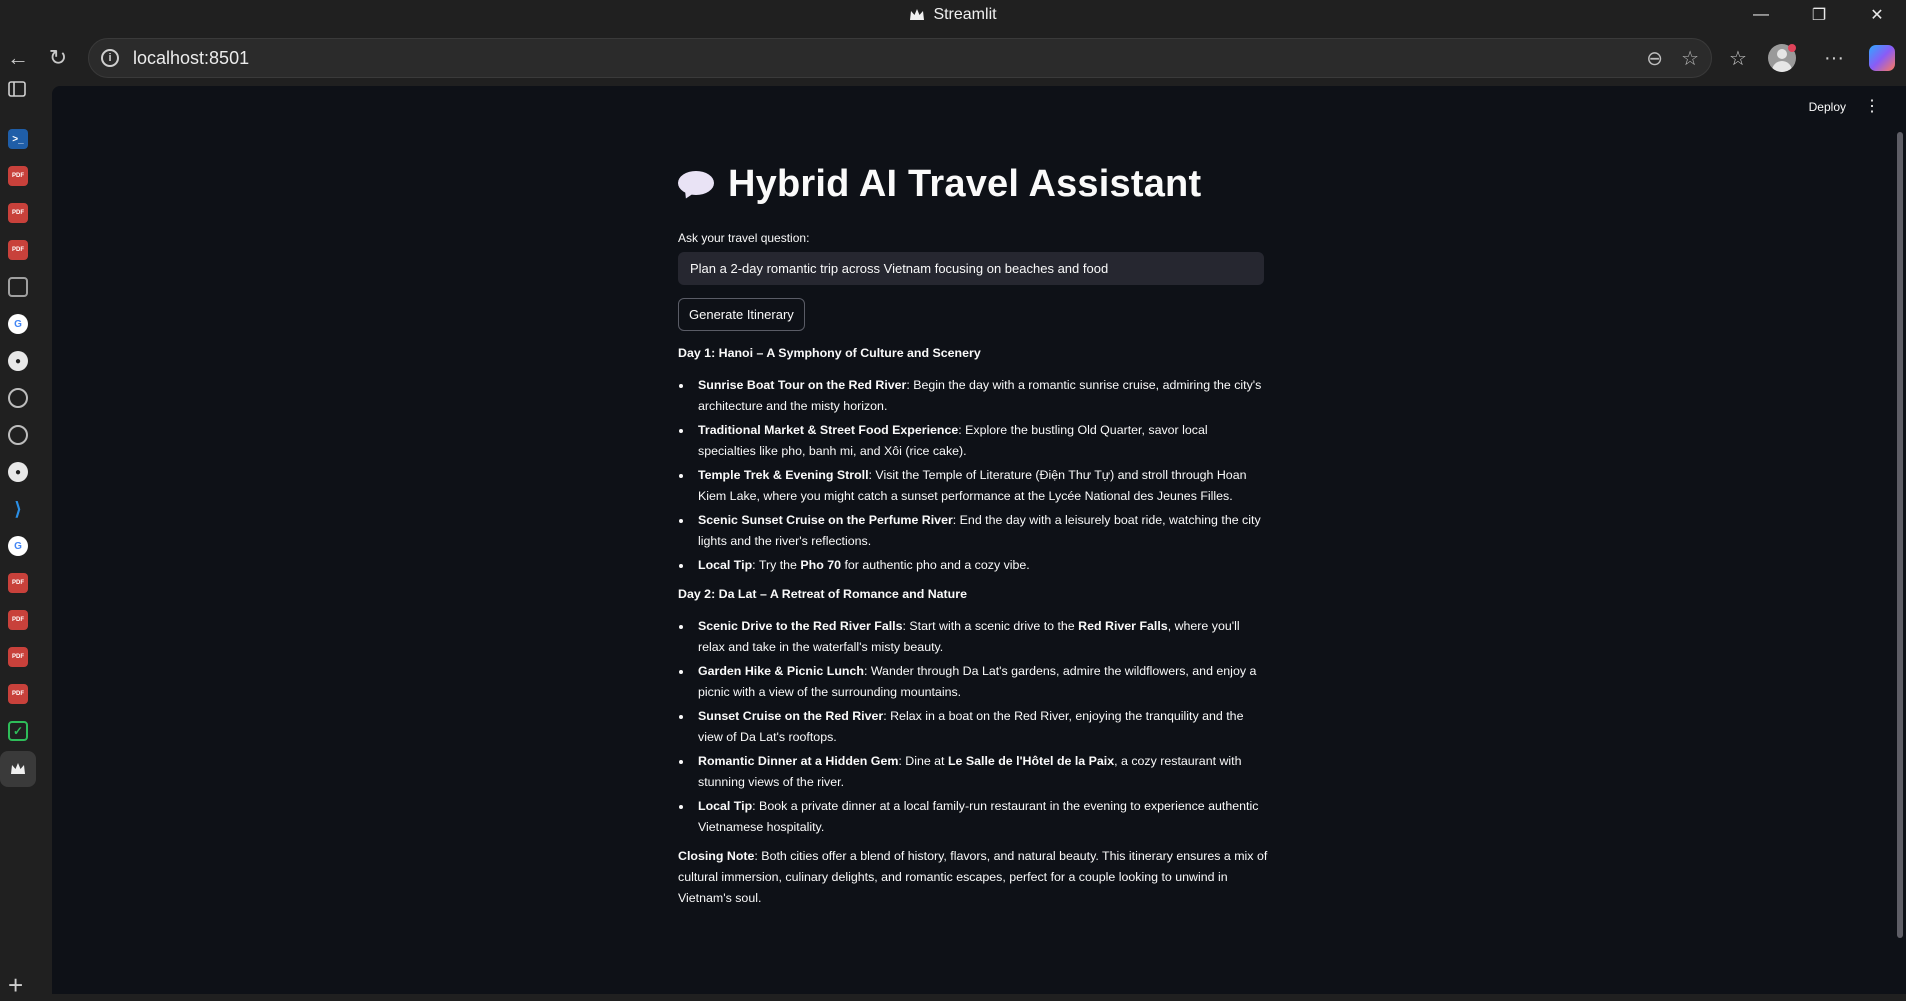  I want to click on tab-checklist-icon: ✓, so click(18, 731).